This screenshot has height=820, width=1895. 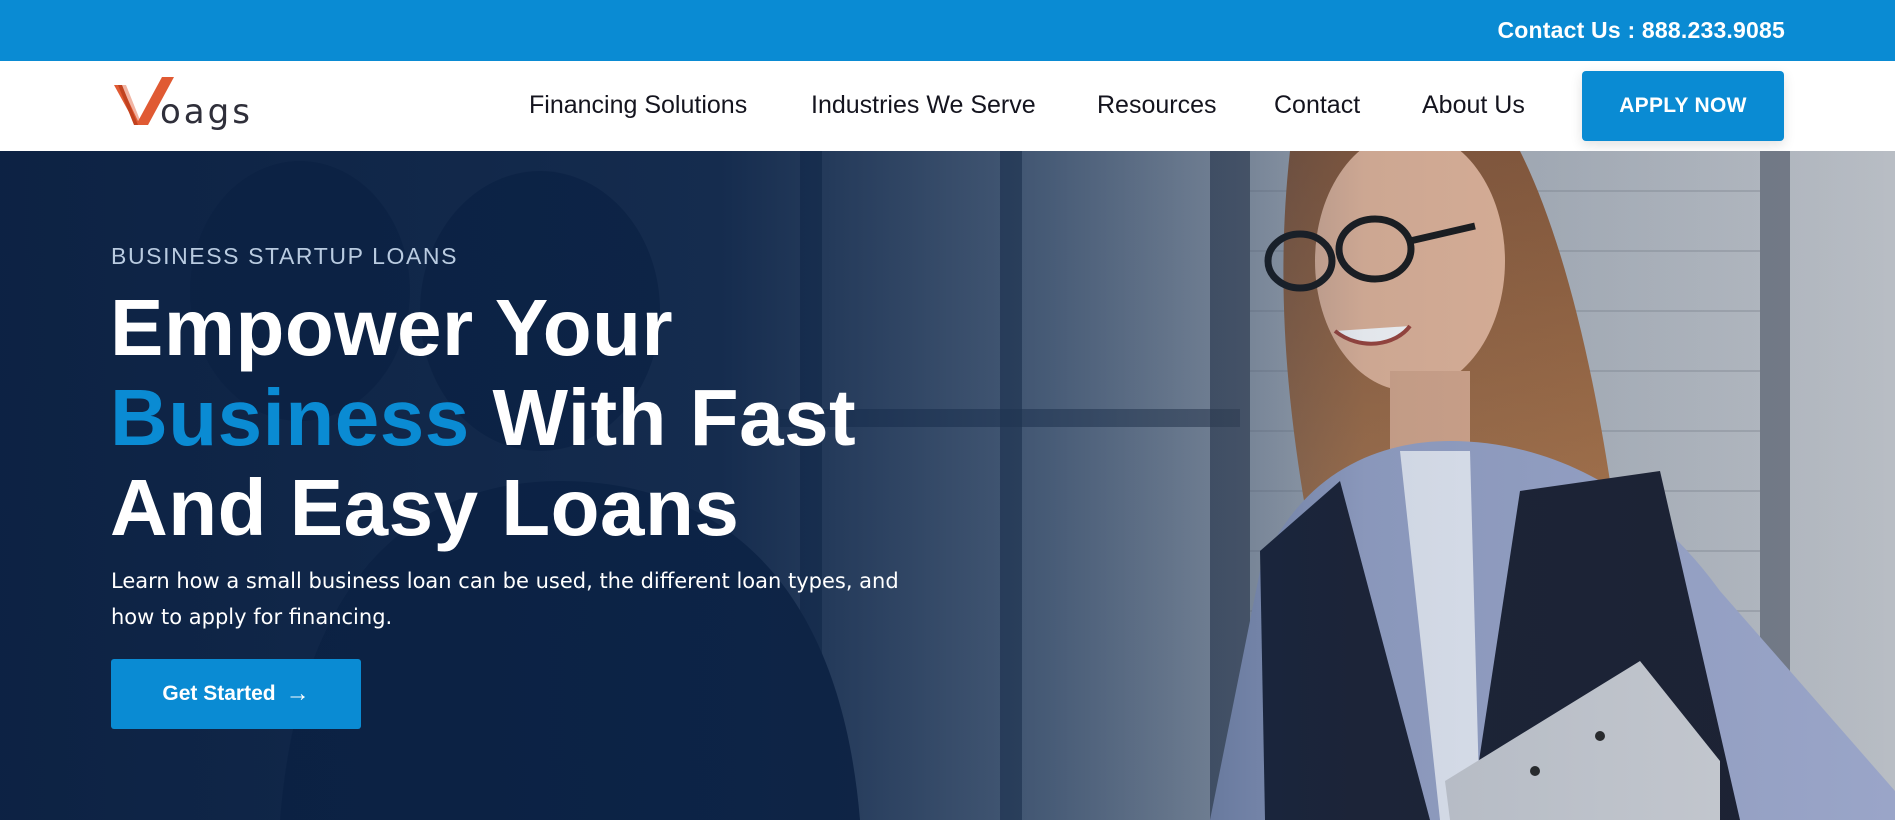 I want to click on headline-line-1: Empower Your, so click(x=392, y=327).